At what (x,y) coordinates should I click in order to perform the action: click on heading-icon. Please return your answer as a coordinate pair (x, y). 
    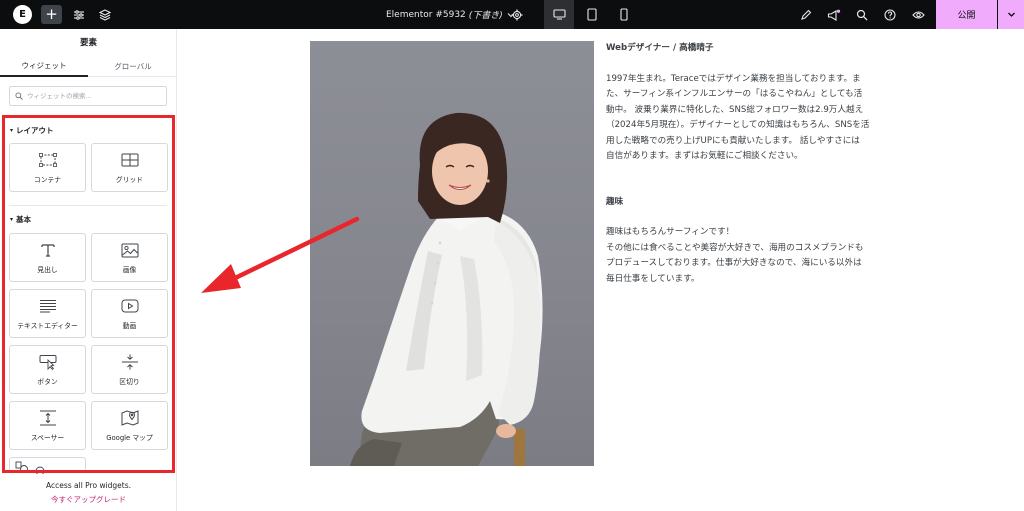
    Looking at the image, I should click on (48, 250).